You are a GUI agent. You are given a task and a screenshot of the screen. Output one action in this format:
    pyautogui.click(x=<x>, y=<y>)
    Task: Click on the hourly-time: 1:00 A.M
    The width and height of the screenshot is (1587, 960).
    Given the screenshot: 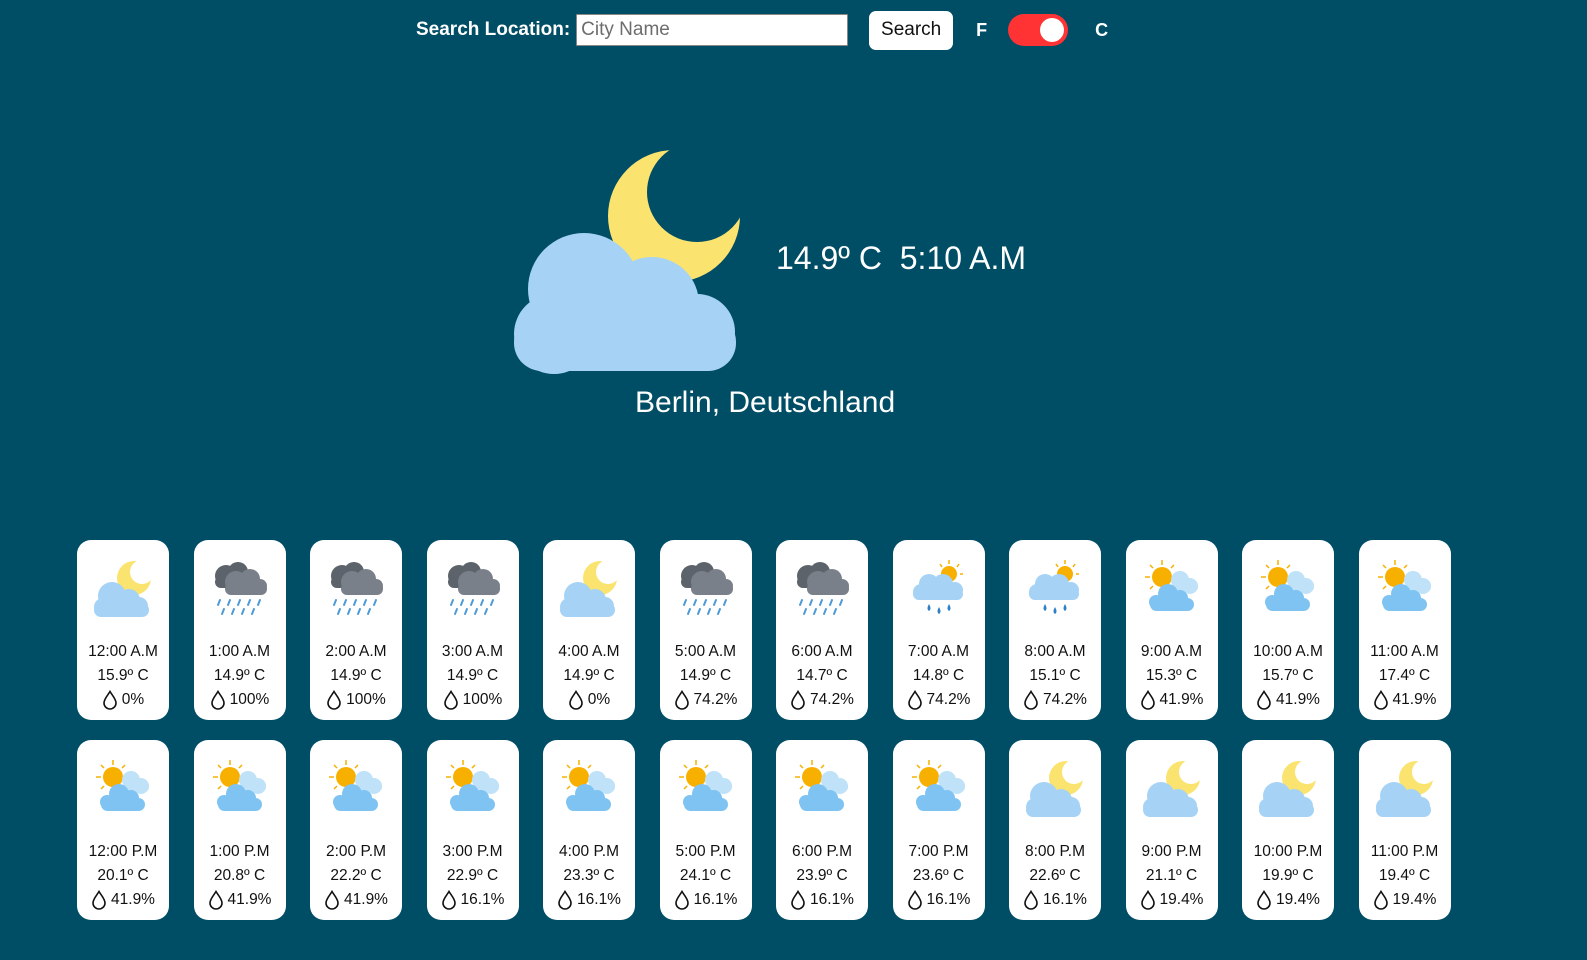 What is the action you would take?
    pyautogui.click(x=239, y=651)
    